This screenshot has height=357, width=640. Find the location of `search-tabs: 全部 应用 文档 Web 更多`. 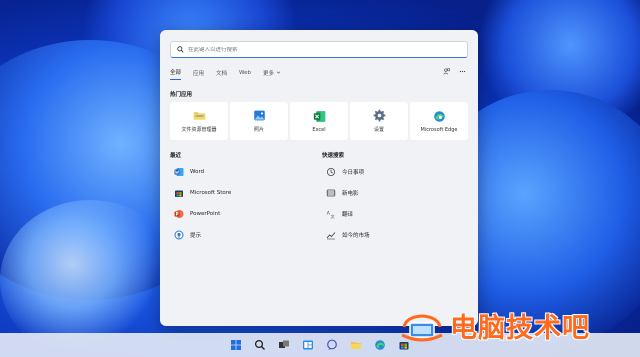

search-tabs: 全部 应用 文档 Web 更多 is located at coordinates (225, 74).